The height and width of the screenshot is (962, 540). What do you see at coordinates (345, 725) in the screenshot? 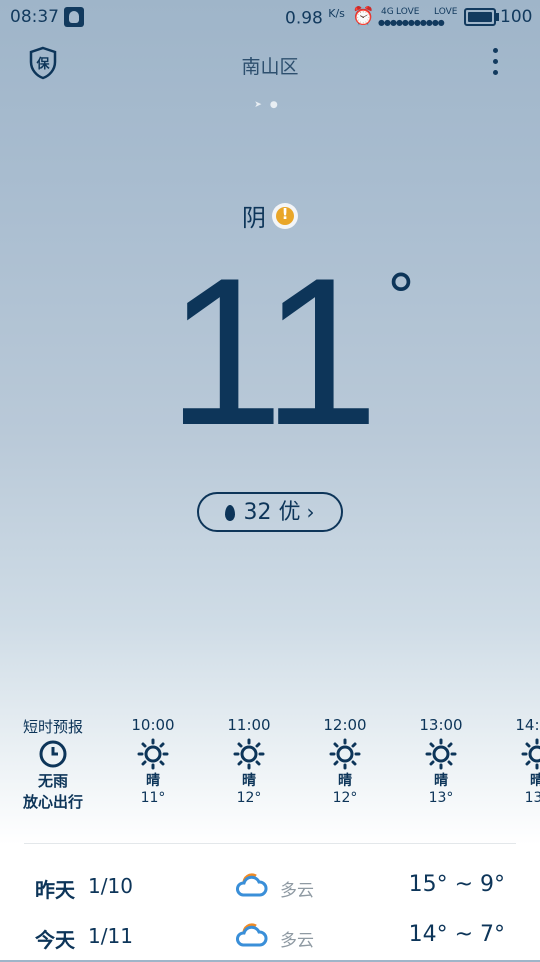
I see `hour-time: 12:00` at bounding box center [345, 725].